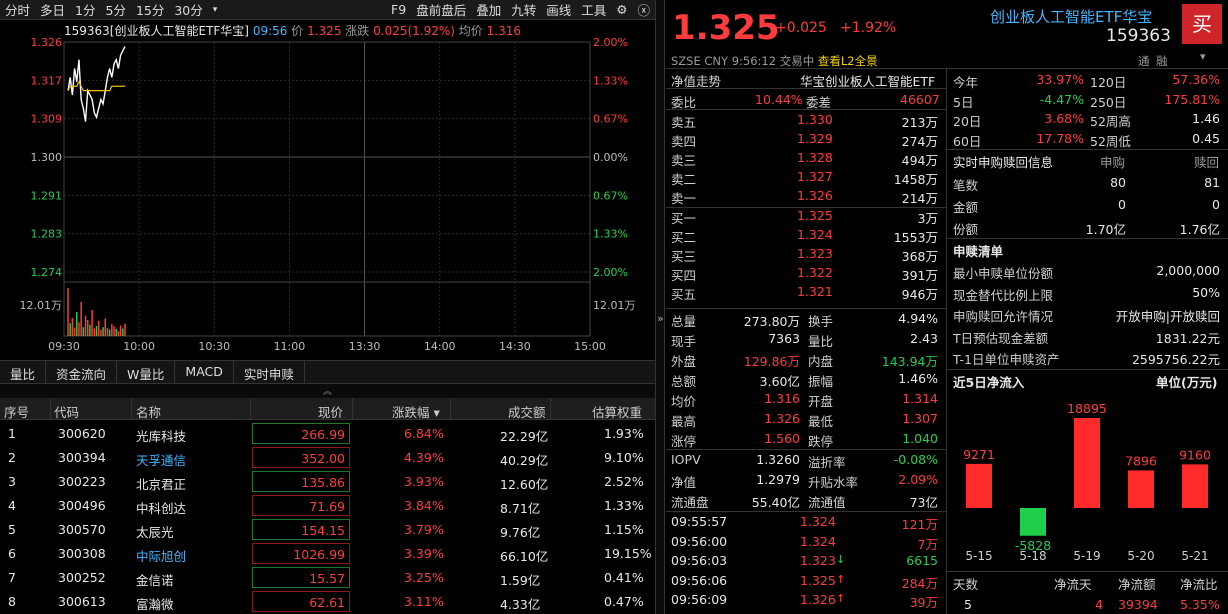 Image resolution: width=1228 pixels, height=614 pixels. I want to click on f9-button: F9, so click(398, 9).